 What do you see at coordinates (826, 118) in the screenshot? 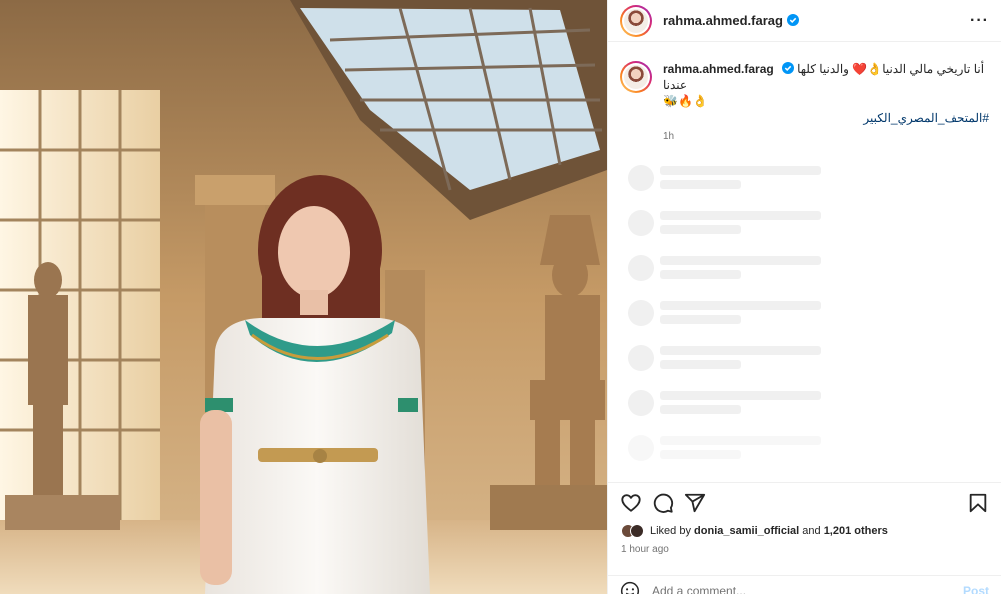
I see `hashtag-link: #المتحف_المصري_الكبير` at bounding box center [826, 118].